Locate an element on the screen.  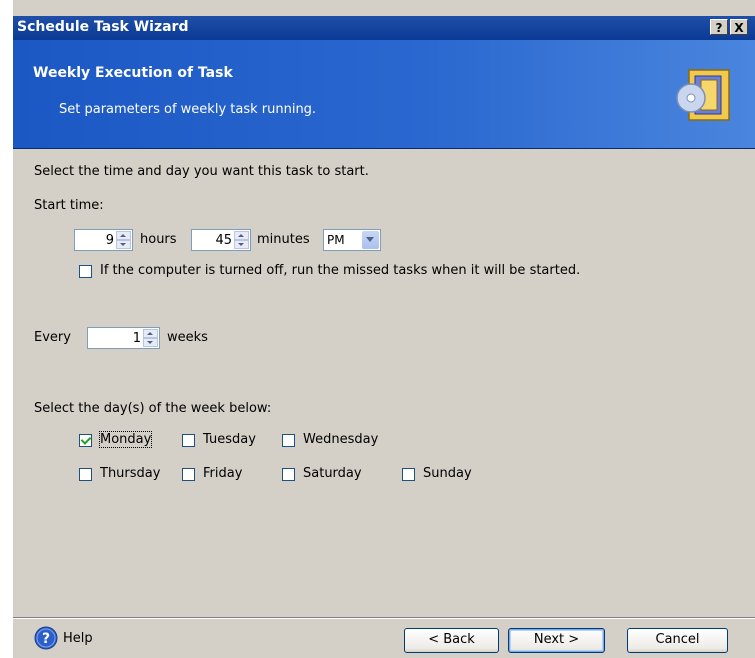
hours-value: 9 is located at coordinates (109, 240).